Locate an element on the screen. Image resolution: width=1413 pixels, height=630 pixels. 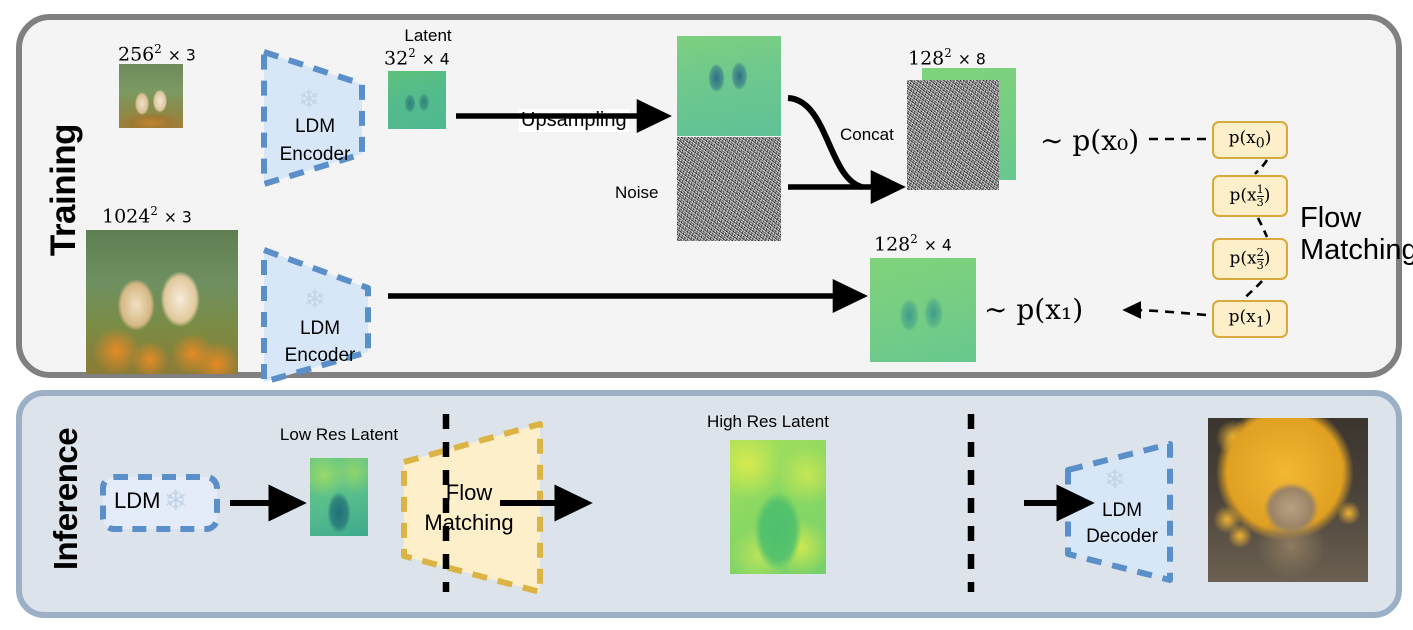
inference-ldm-decoder: ❄ LDM Decoder is located at coordinates (1120, 512).